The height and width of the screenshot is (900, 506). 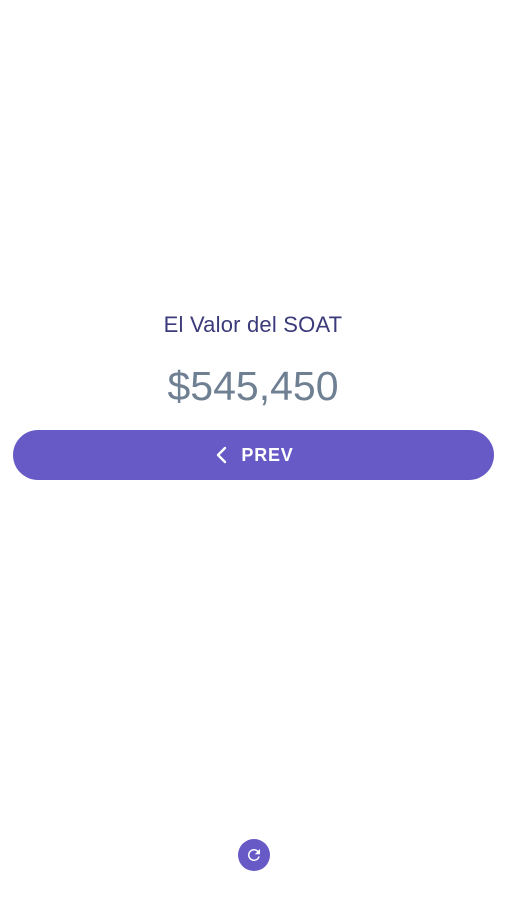 I want to click on refresh-button, so click(x=254, y=855).